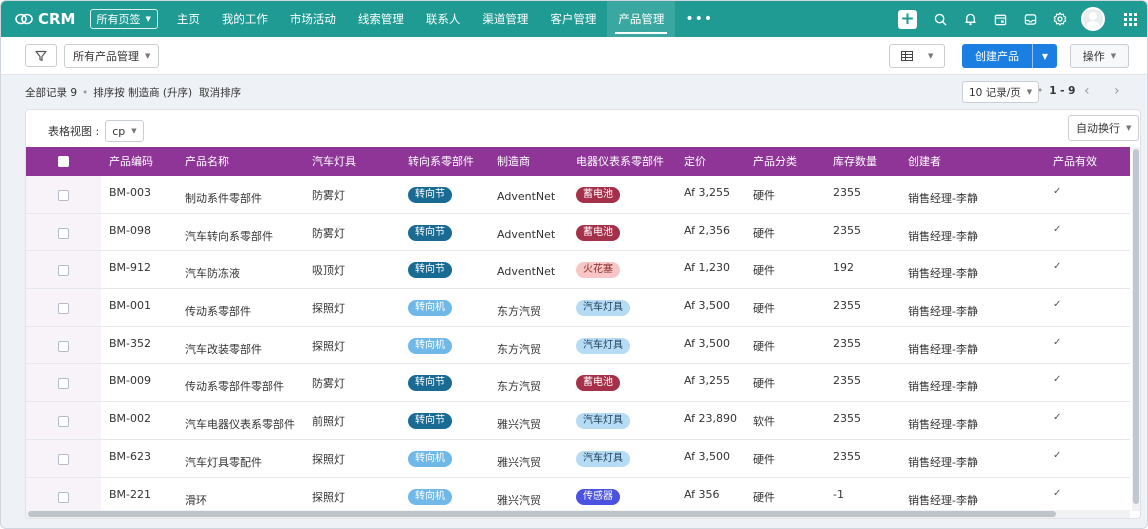 The height and width of the screenshot is (529, 1148). What do you see at coordinates (441, 161) in the screenshot?
I see `col-header-steering: 转向系零部件` at bounding box center [441, 161].